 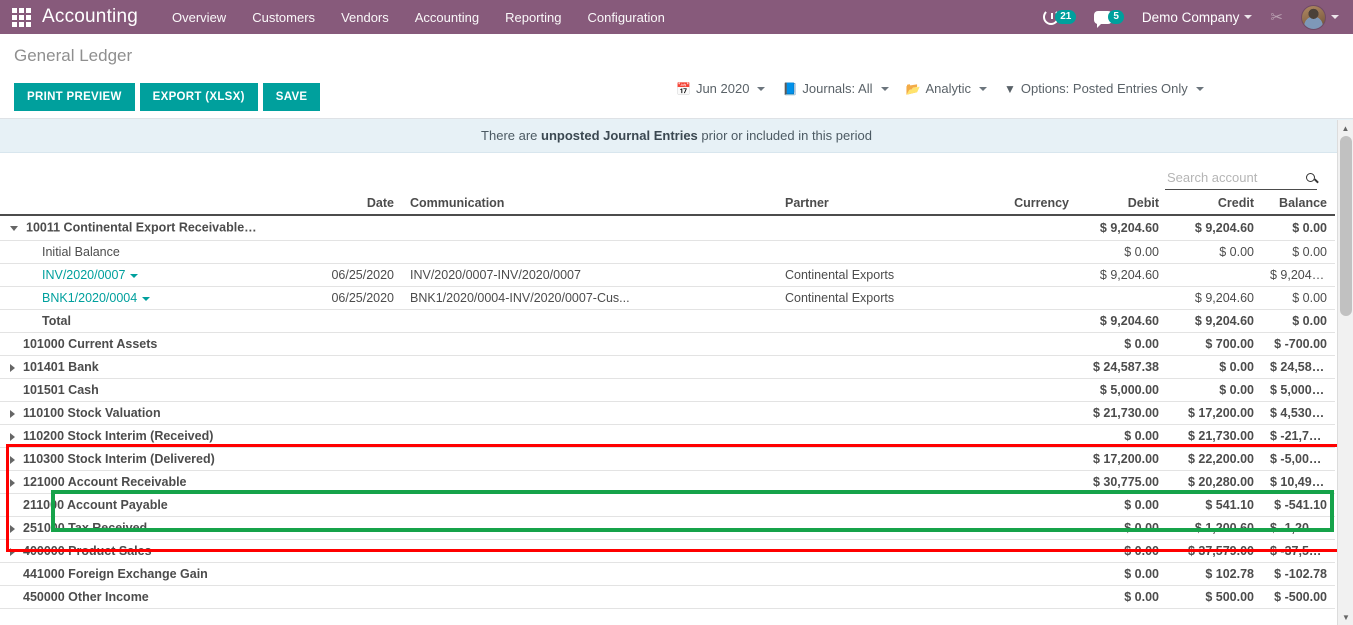 What do you see at coordinates (1310, 177) in the screenshot?
I see `search-icon` at bounding box center [1310, 177].